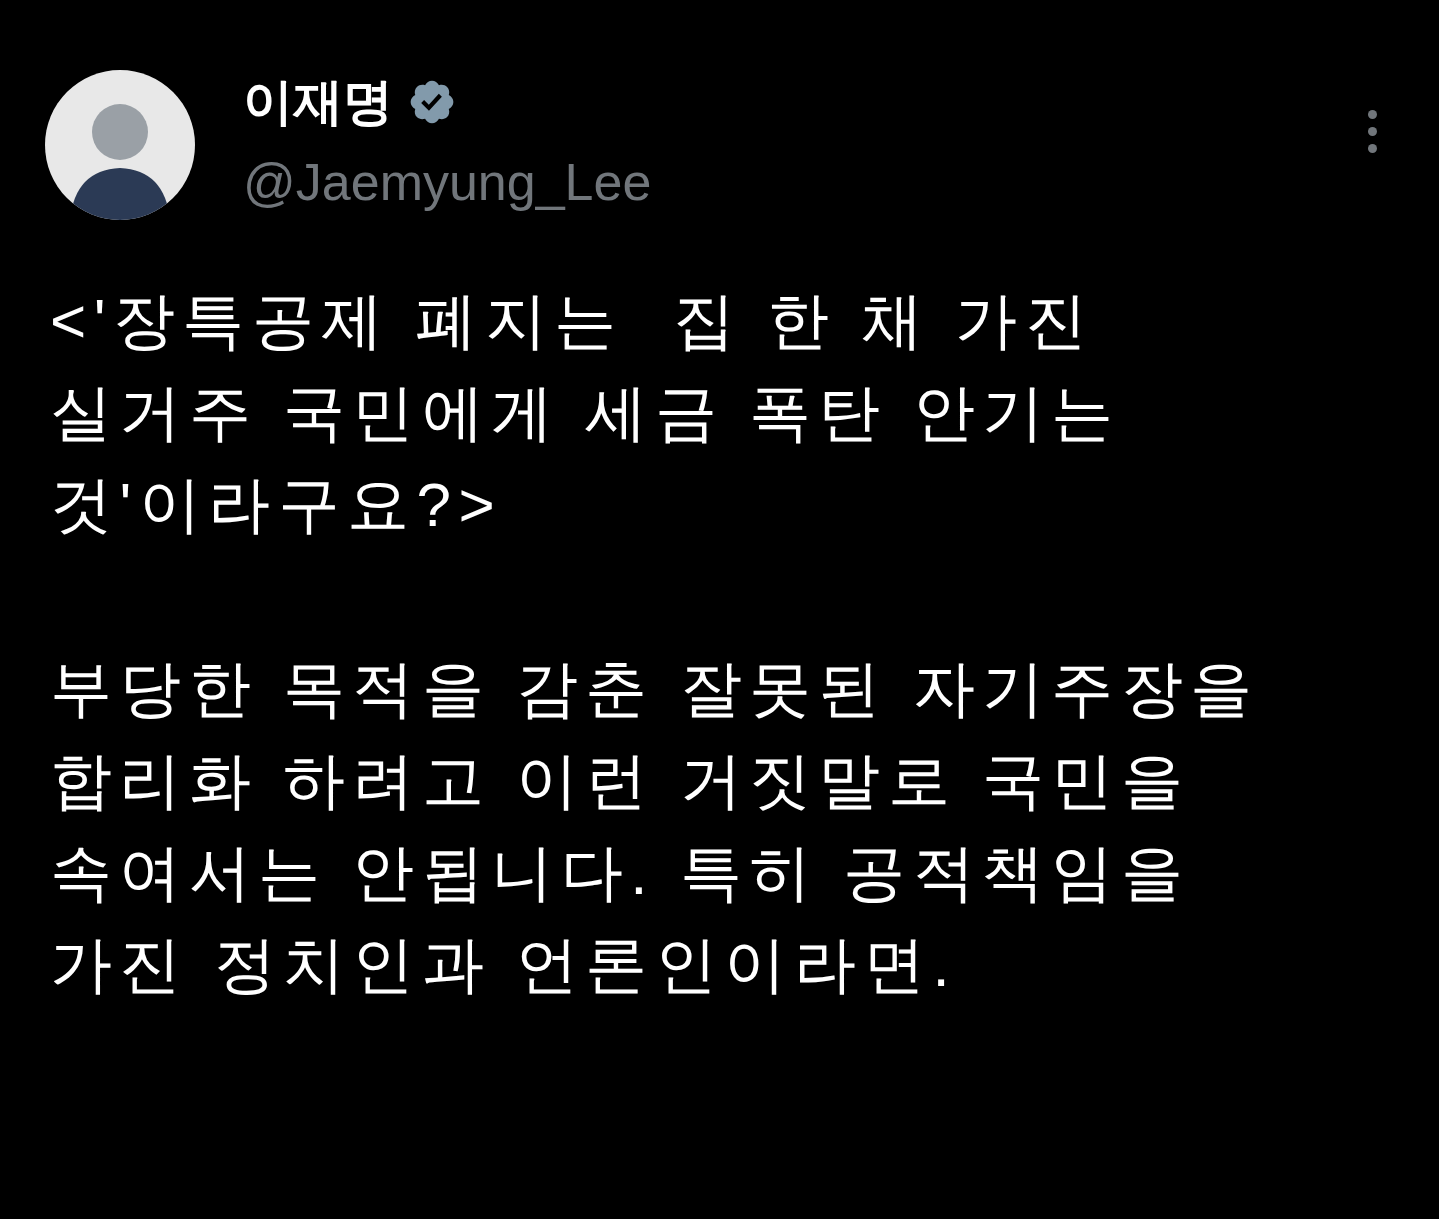 The image size is (1439, 1219). Describe the element at coordinates (1372, 131) in the screenshot. I see `more-options-icon` at that location.